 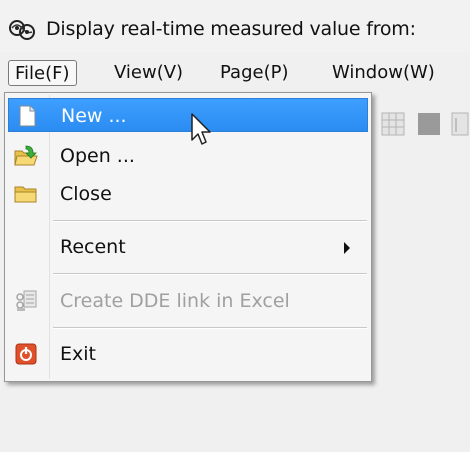 What do you see at coordinates (429, 124) in the screenshot?
I see `toolbar-block-icon` at bounding box center [429, 124].